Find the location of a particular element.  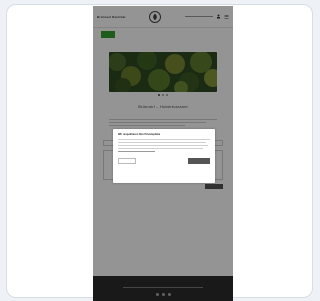

reject-button is located at coordinates (127, 161).